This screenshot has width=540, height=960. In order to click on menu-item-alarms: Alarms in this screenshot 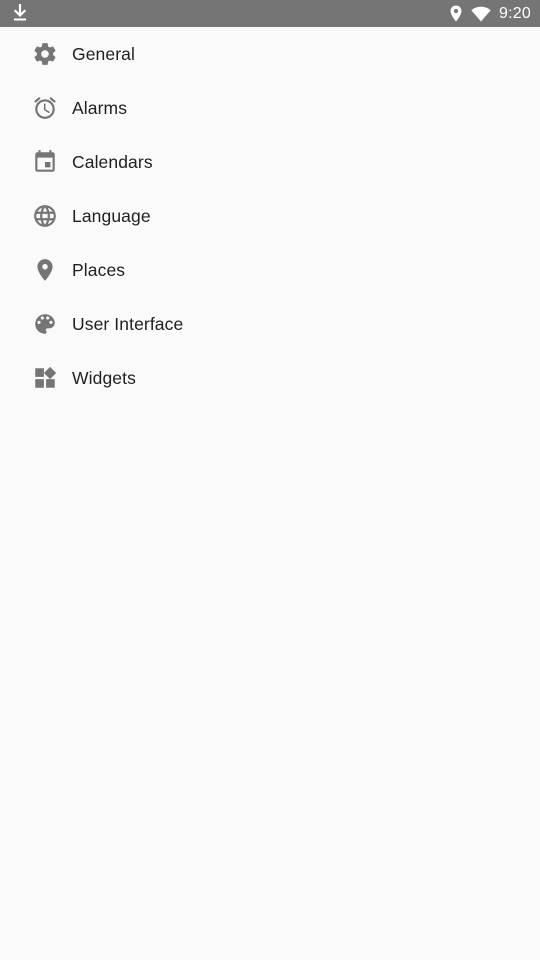, I will do `click(270, 108)`.